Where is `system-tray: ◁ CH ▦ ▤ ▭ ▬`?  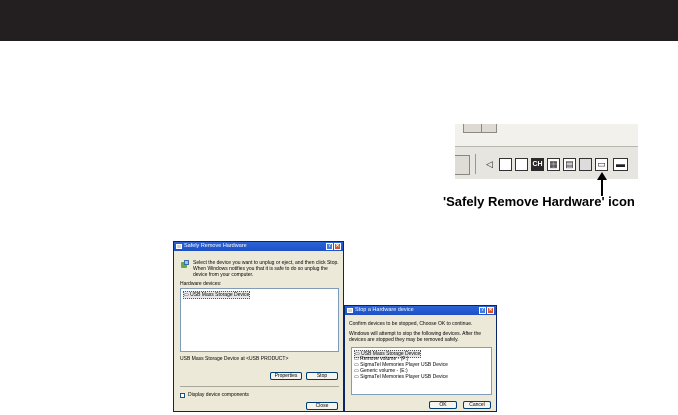 system-tray: ◁ CH ▦ ▤ ▭ ▬ is located at coordinates (556, 165).